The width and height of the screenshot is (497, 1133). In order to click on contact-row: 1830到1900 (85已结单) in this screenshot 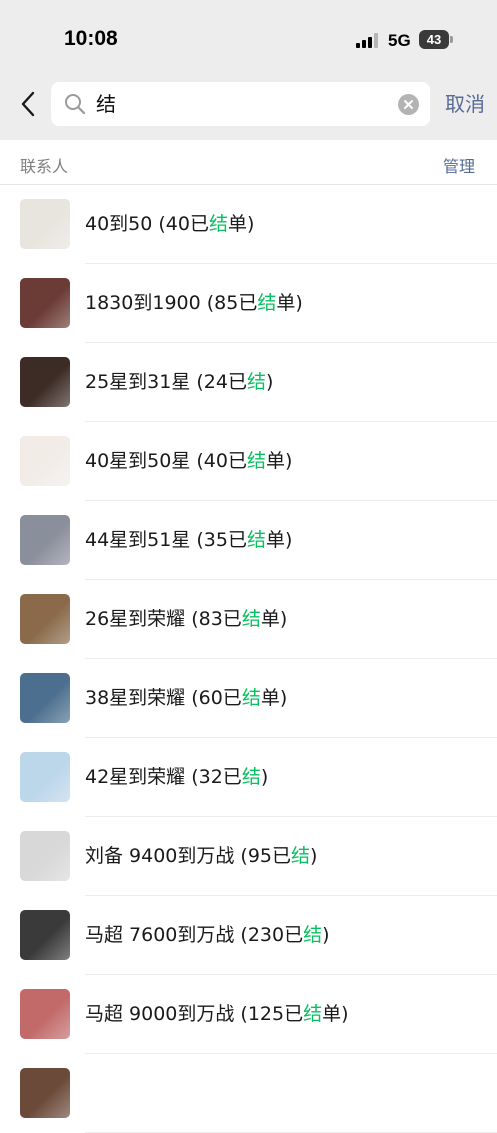, I will do `click(248, 303)`.